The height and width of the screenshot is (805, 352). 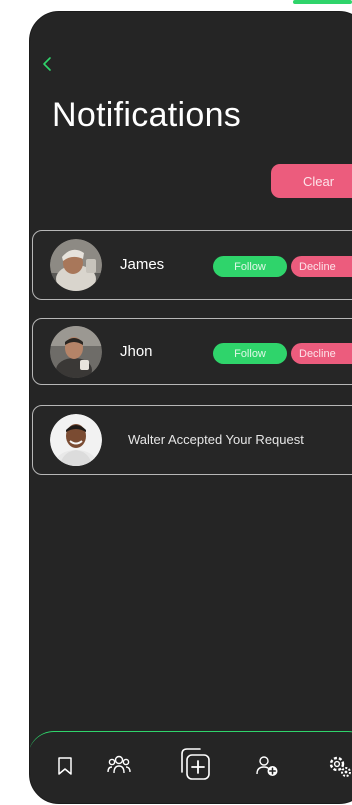 I want to click on user-name: Jhon, so click(x=136, y=351).